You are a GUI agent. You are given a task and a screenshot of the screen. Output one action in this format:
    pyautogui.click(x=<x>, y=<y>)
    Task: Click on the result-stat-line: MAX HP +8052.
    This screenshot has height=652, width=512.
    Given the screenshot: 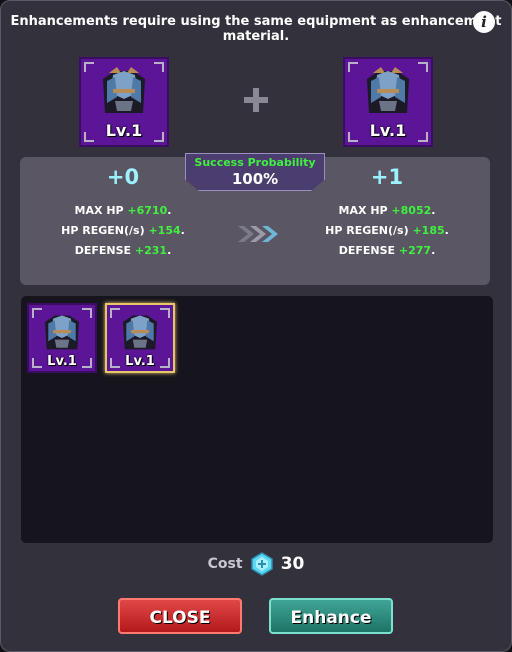 What is the action you would take?
    pyautogui.click(x=387, y=210)
    